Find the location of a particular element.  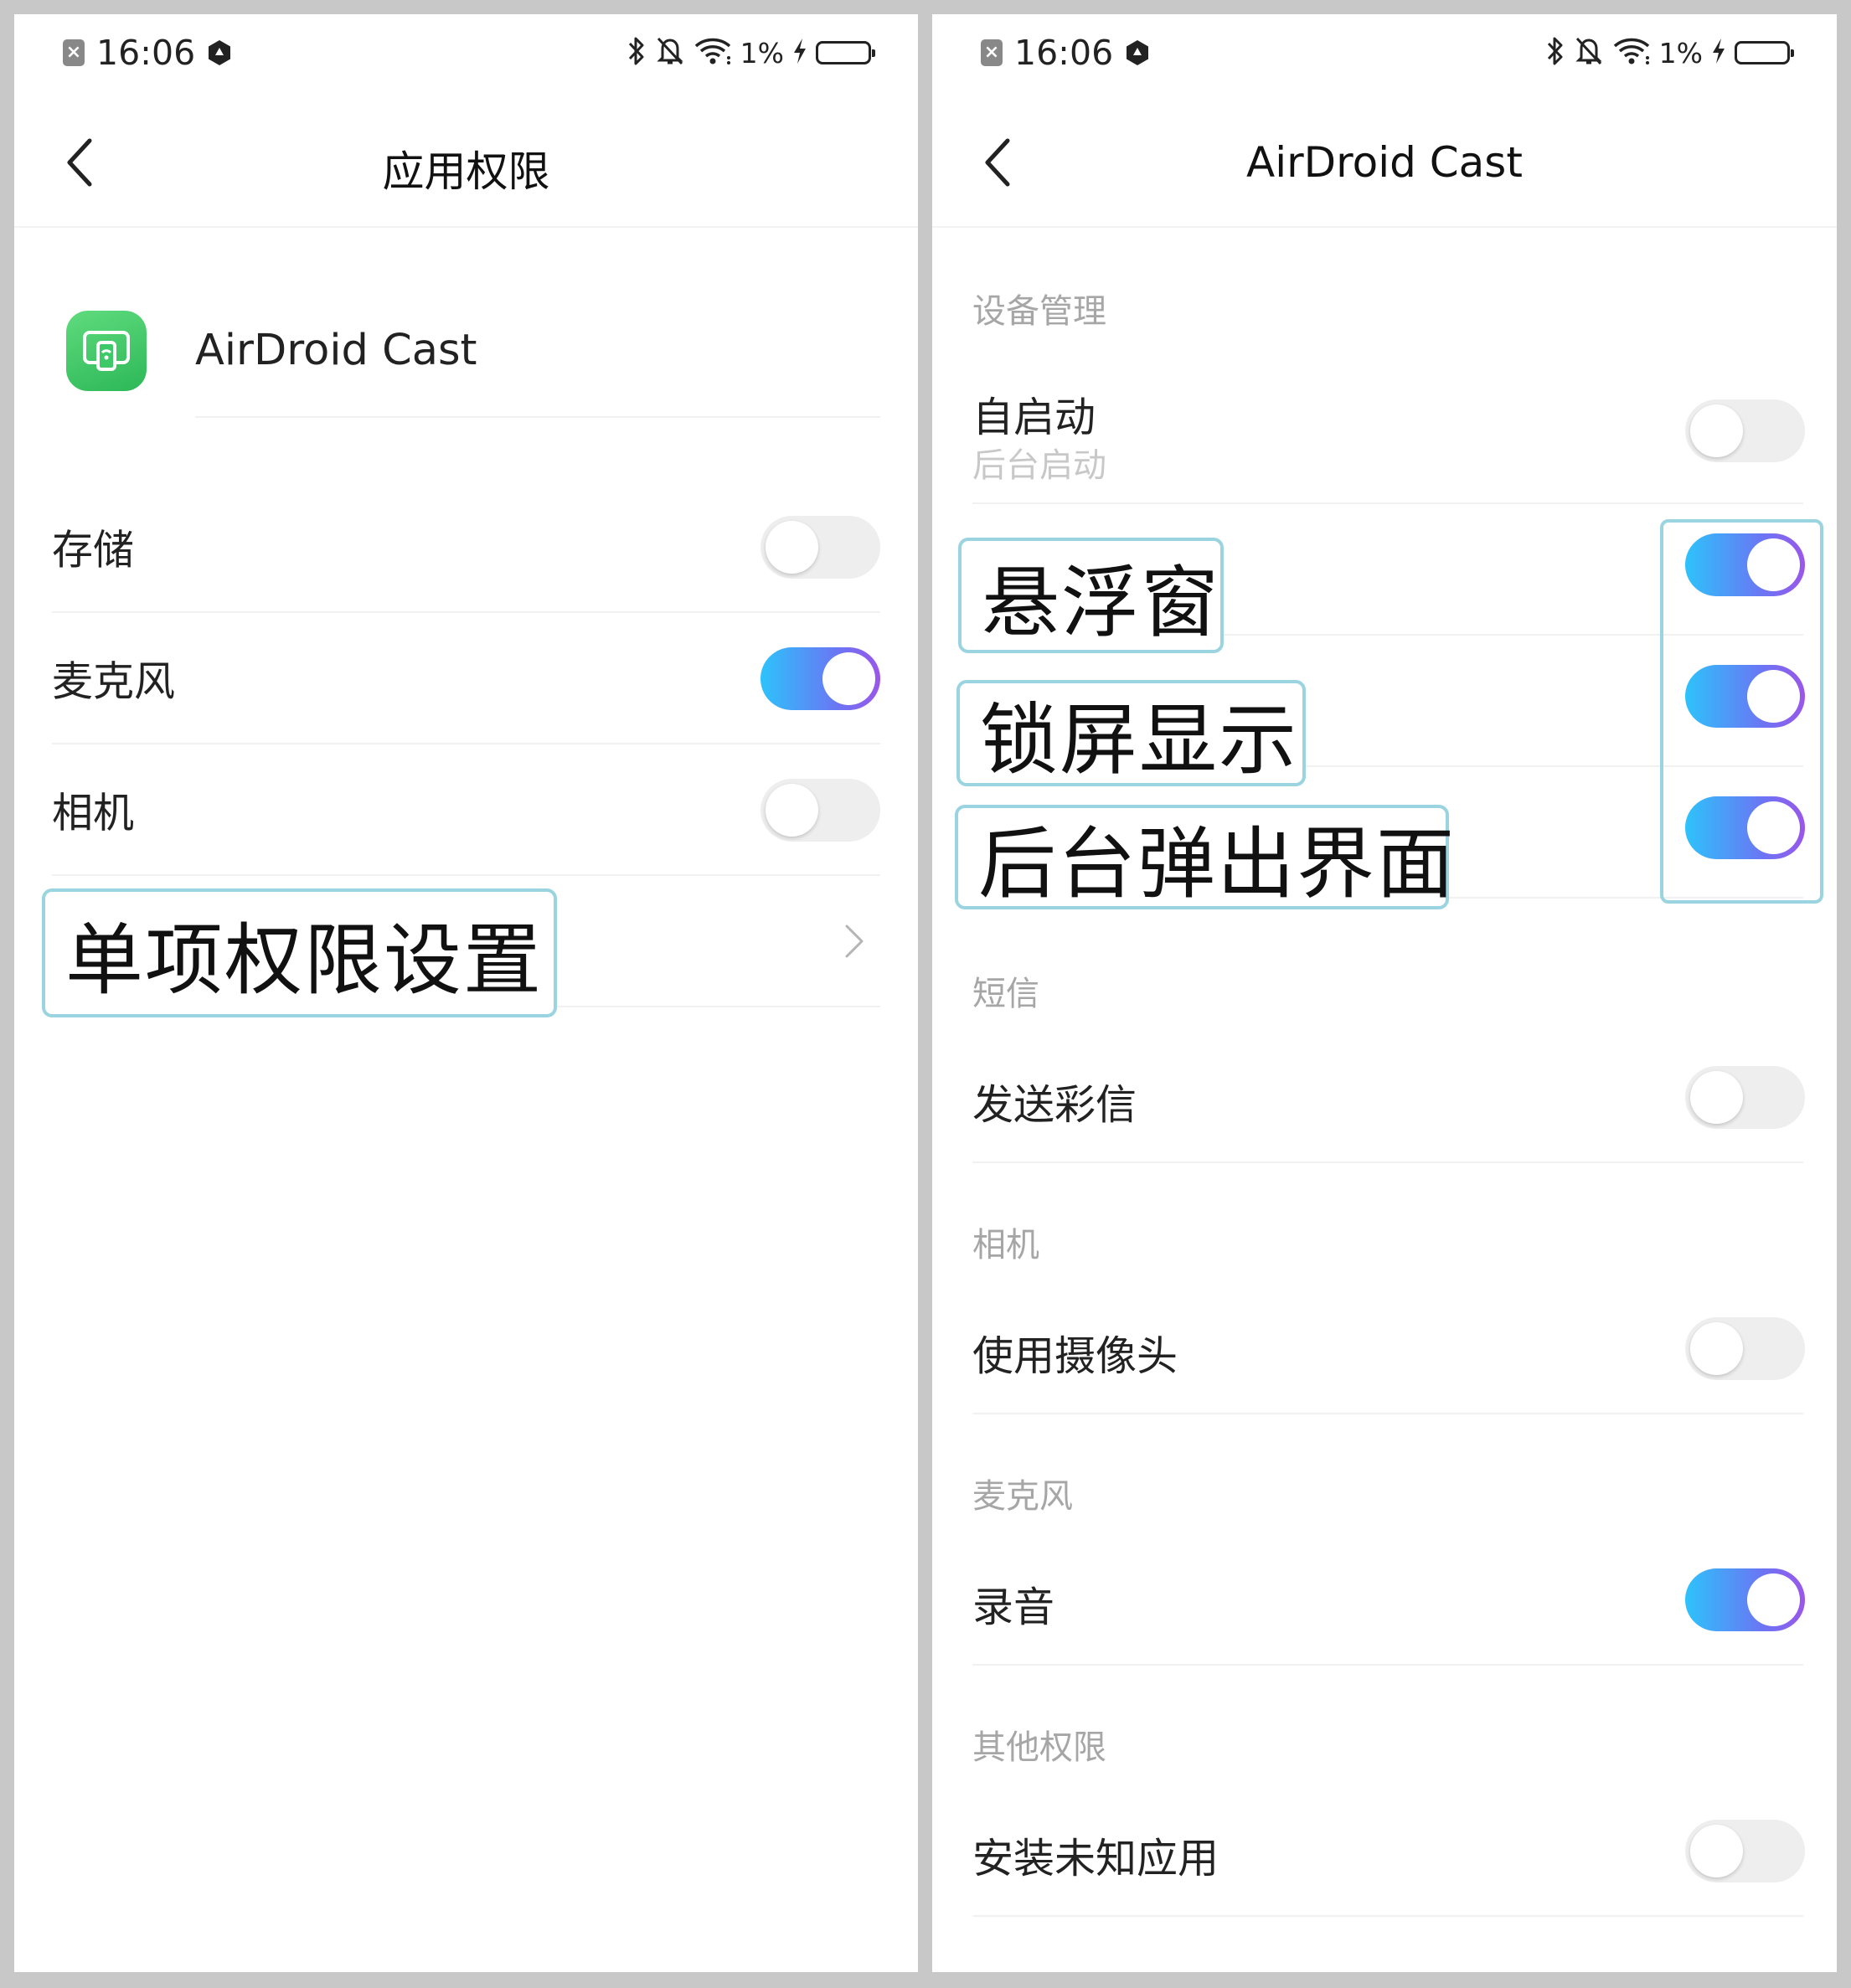

send-mms-toggle is located at coordinates (1745, 1097).